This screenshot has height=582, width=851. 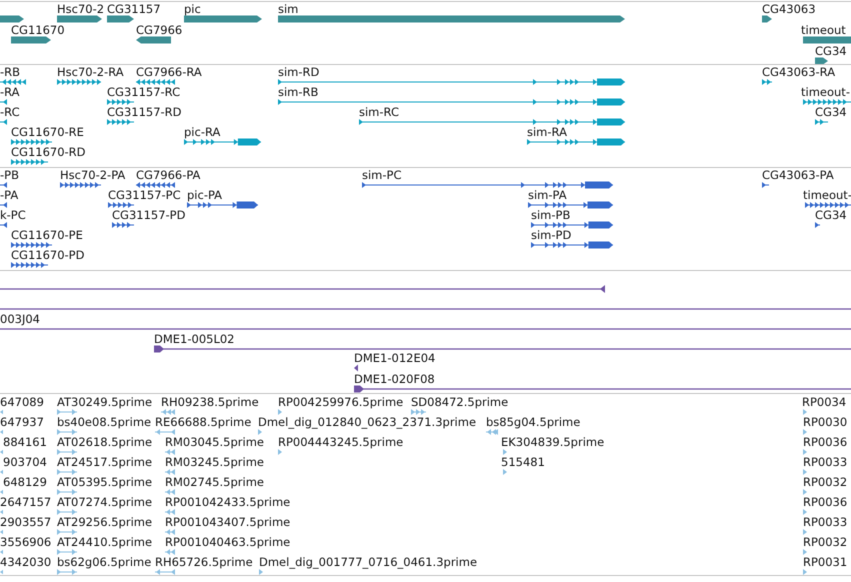 What do you see at coordinates (227, 522) in the screenshot?
I see `feature-label: RP001043407.5prime` at bounding box center [227, 522].